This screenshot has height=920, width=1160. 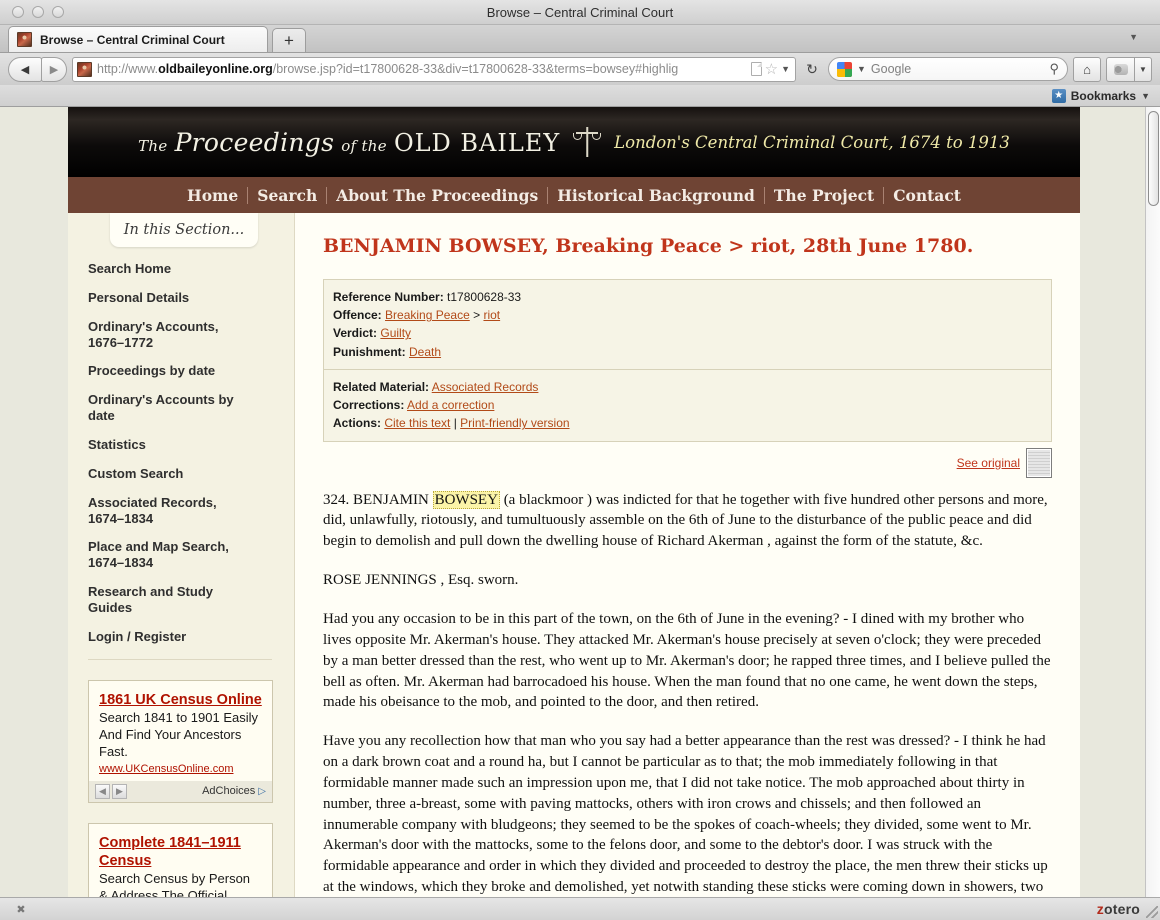 I want to click on nav-item-search: Search, so click(x=287, y=195).